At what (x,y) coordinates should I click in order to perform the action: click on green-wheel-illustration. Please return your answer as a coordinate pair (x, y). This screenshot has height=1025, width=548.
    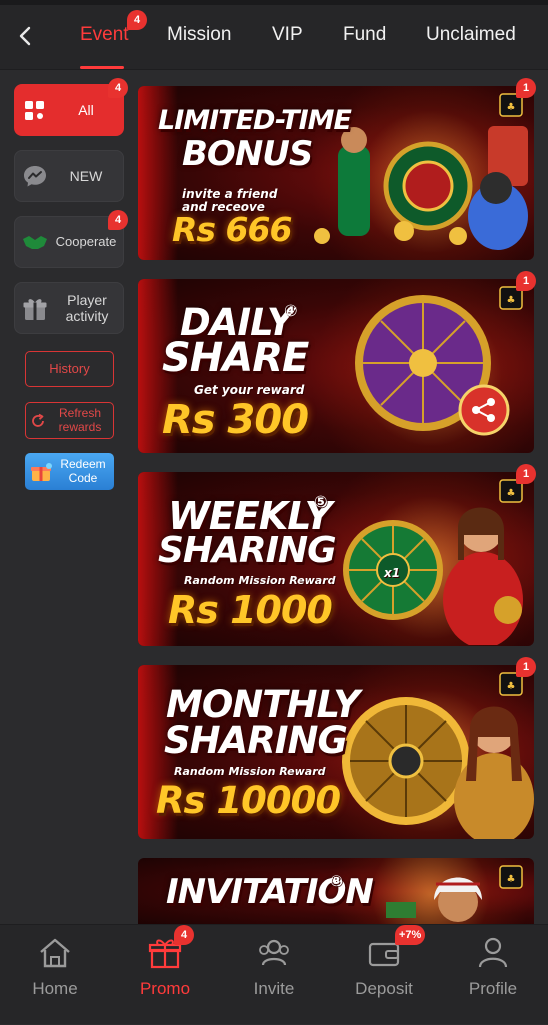
    Looking at the image, I should click on (433, 576).